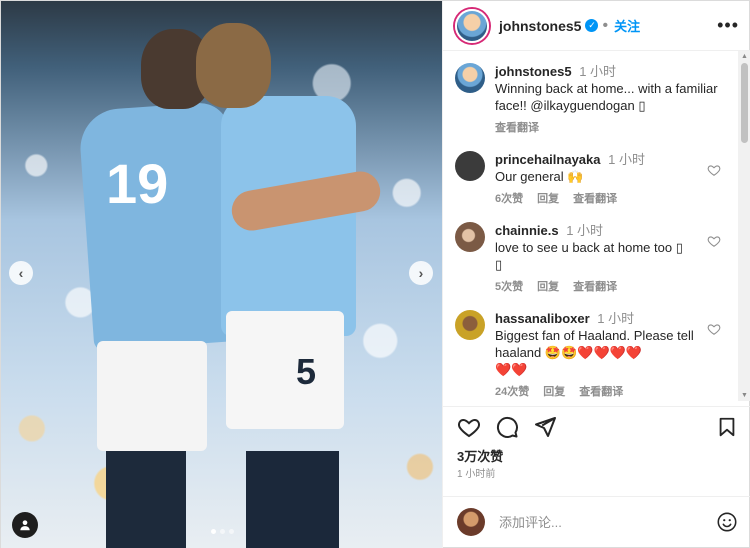 The image size is (750, 548). I want to click on scroll-down-icon: ▼, so click(744, 395).